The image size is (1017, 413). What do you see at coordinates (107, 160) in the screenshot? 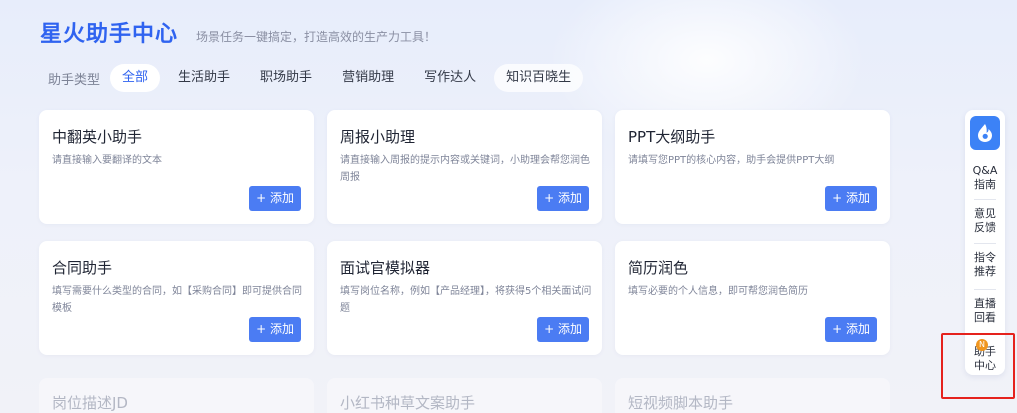
I see `card-description: 请直接输入要翻译的文本` at bounding box center [107, 160].